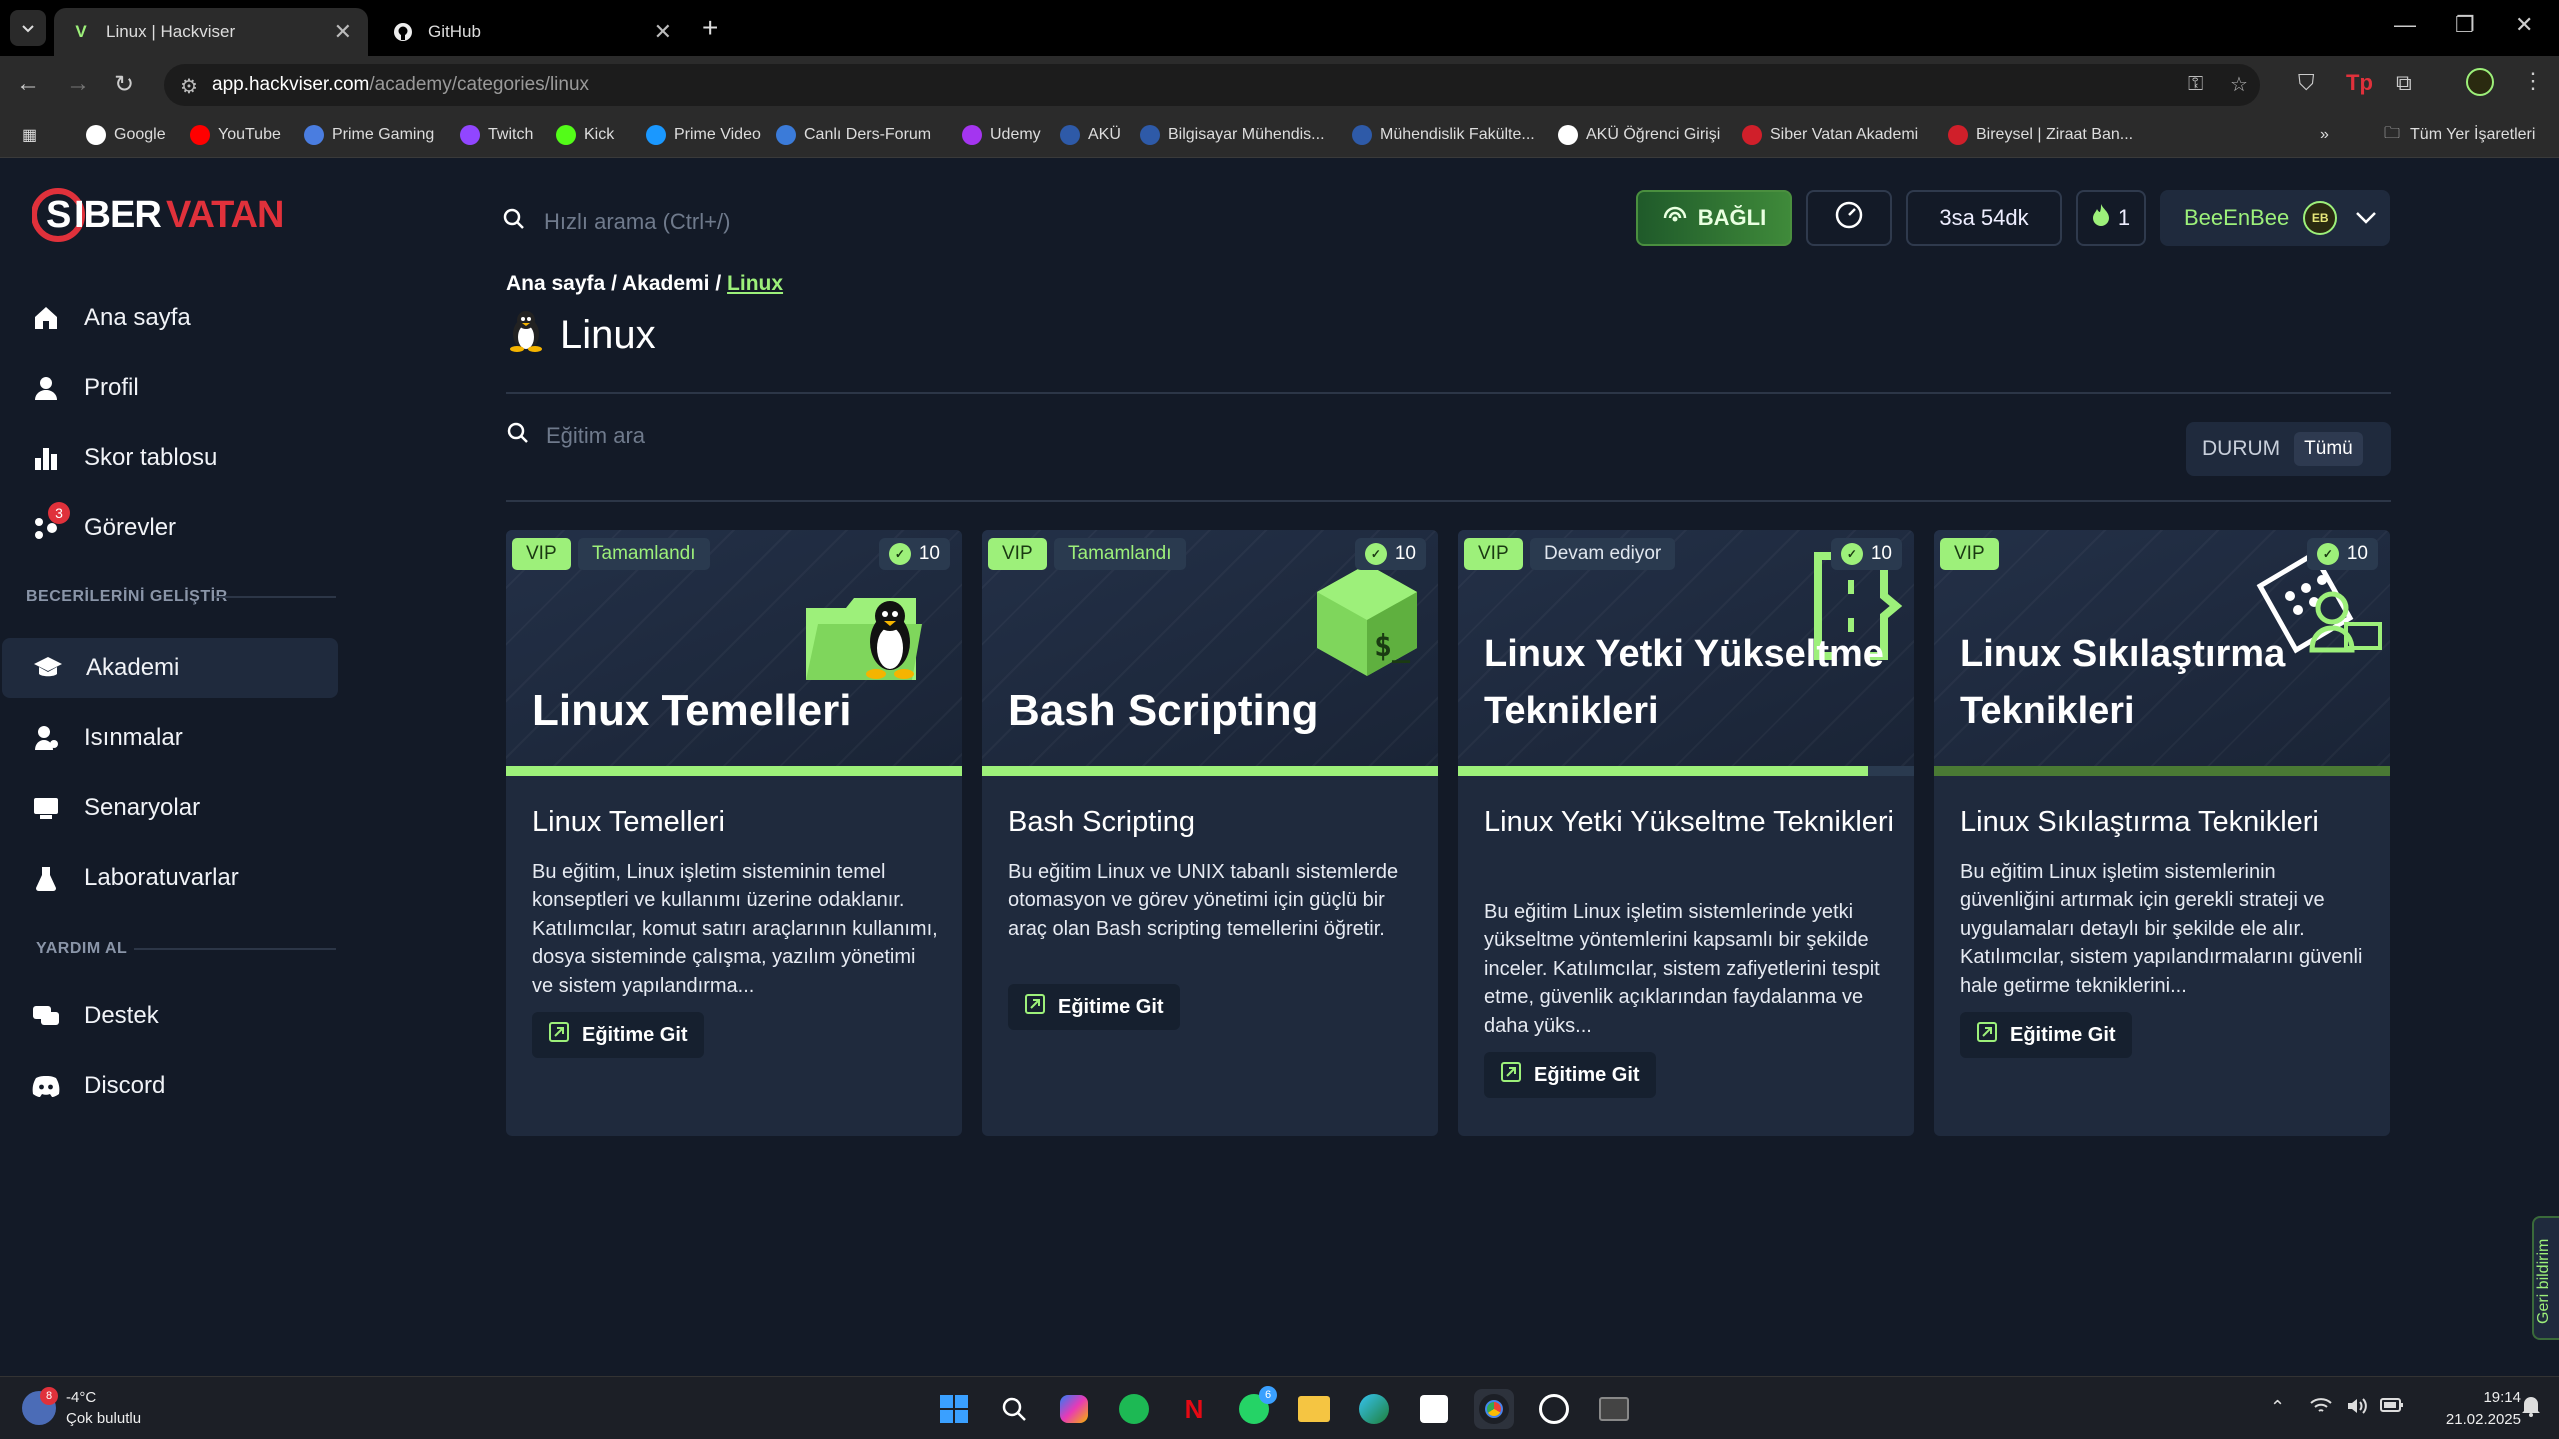  Describe the element at coordinates (666, 283) in the screenshot. I see `breadcrumb-academy: Akademi` at that location.